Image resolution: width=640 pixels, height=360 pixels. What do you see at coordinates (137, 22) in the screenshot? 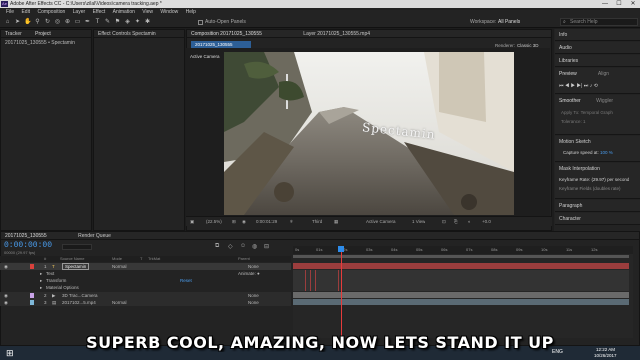
I see `roto-tool-icon: ✦` at bounding box center [137, 22].